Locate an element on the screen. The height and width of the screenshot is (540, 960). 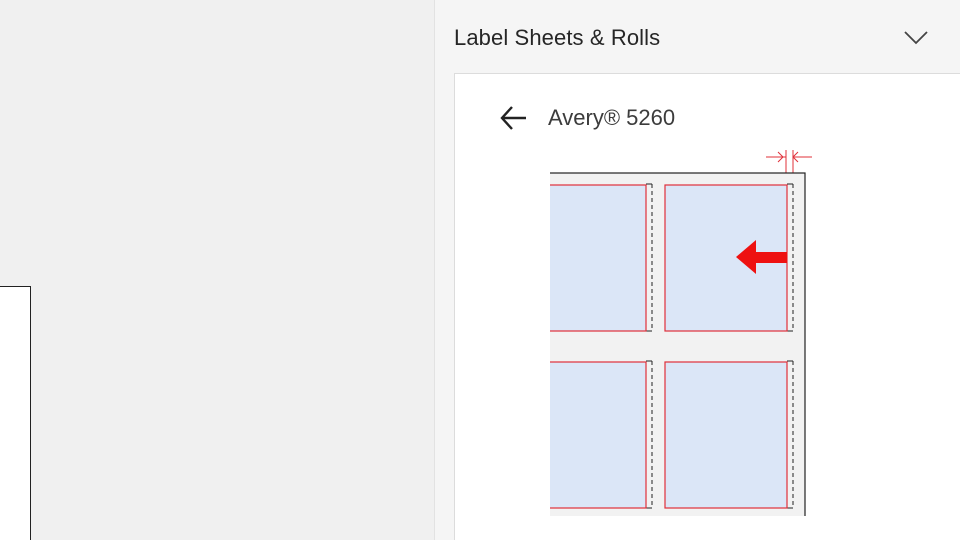
panel-title: Label Sheets & Rolls is located at coordinates (557, 37).